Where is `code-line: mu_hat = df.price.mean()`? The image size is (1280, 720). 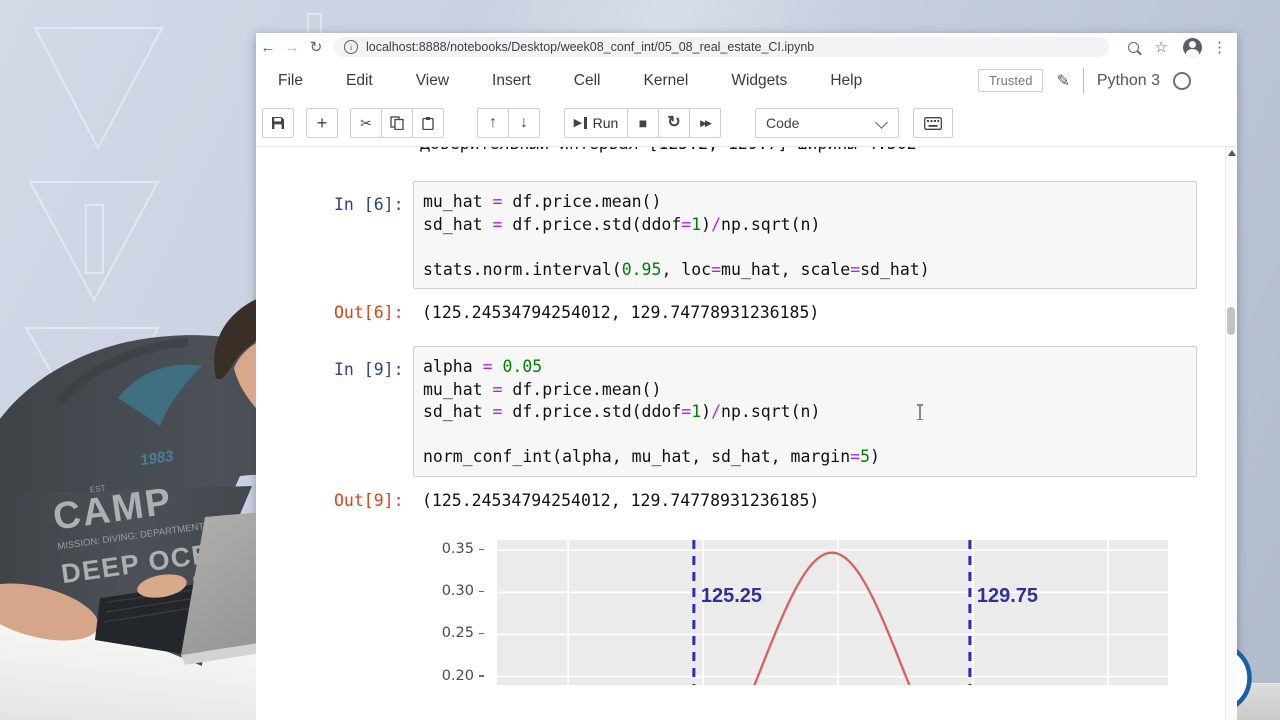 code-line: mu_hat = df.price.mean() is located at coordinates (809, 390).